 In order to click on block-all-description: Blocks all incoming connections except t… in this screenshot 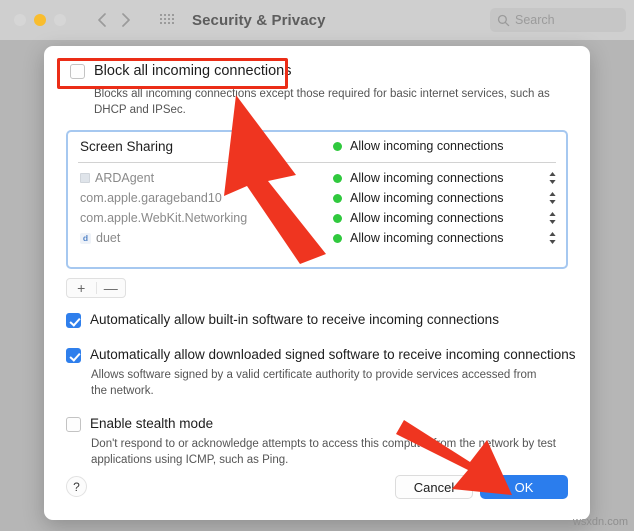, I will do `click(322, 102)`.